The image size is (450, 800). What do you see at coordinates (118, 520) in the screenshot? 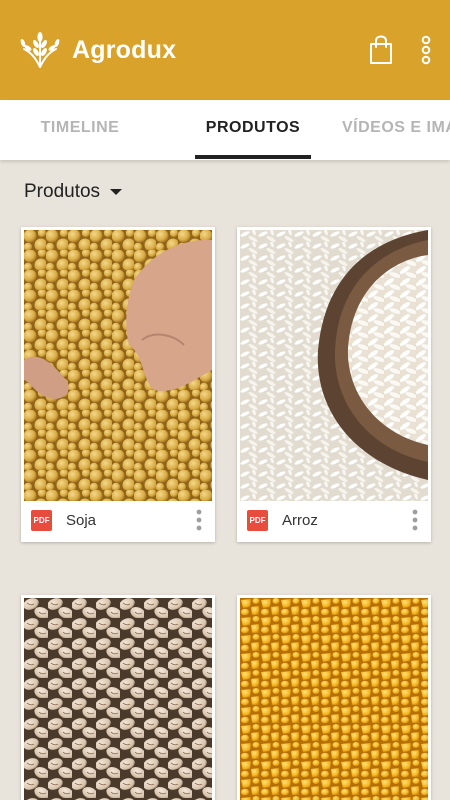
I see `product-card-footer: PDF Soja` at bounding box center [118, 520].